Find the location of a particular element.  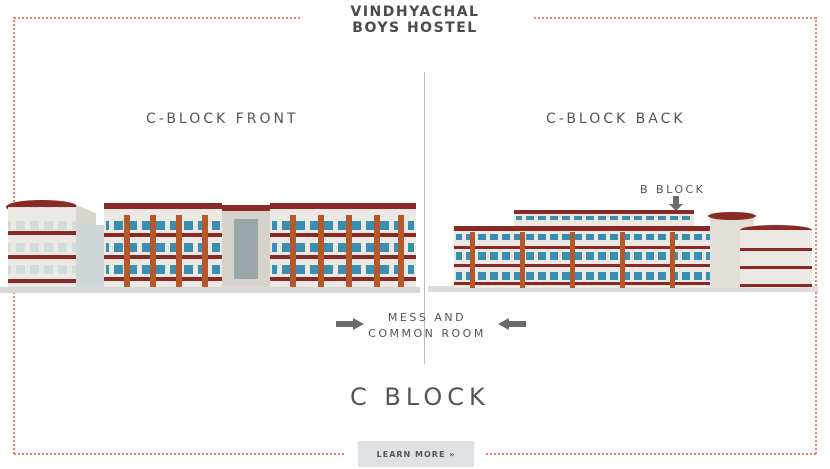

title-line-2: BOYS HOSTEL is located at coordinates (415, 28).